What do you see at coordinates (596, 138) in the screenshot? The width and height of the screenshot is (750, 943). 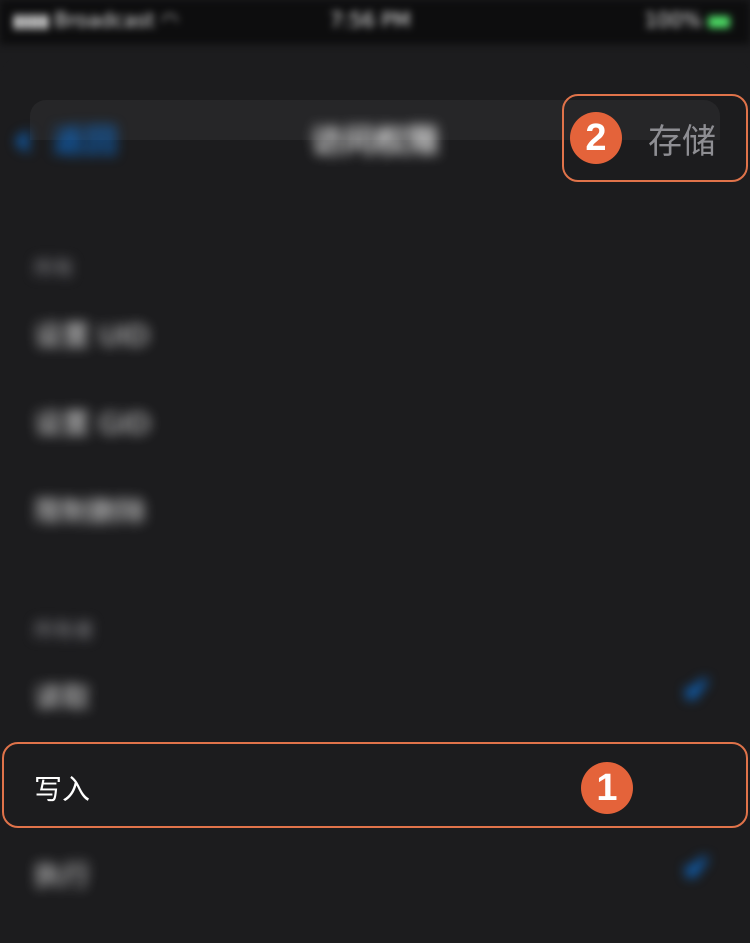 I see `step-2-badge: 2` at bounding box center [596, 138].